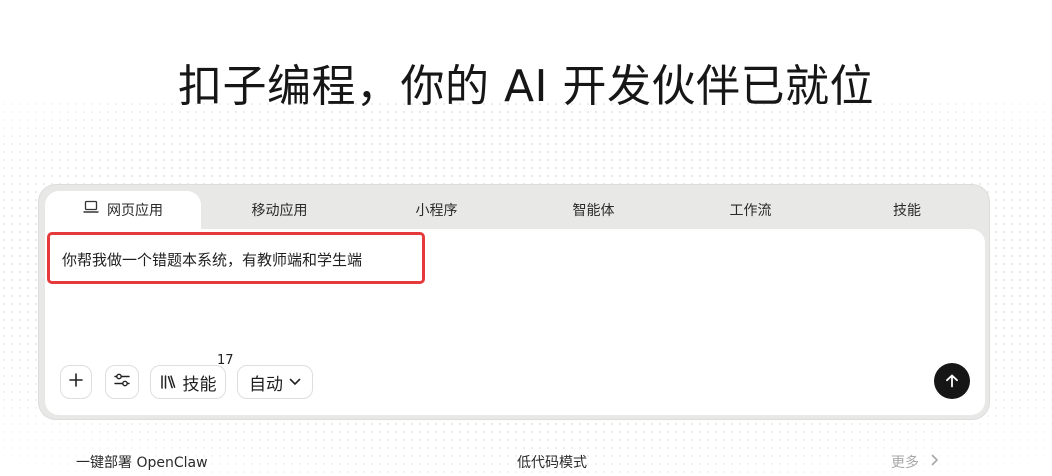  I want to click on settings-button, so click(122, 382).